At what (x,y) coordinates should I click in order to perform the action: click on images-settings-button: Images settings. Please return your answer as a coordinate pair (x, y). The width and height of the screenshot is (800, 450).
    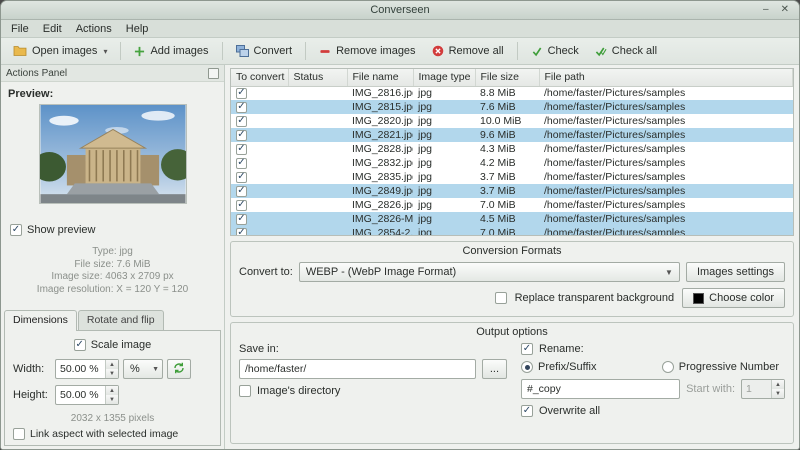
    Looking at the image, I should click on (735, 272).